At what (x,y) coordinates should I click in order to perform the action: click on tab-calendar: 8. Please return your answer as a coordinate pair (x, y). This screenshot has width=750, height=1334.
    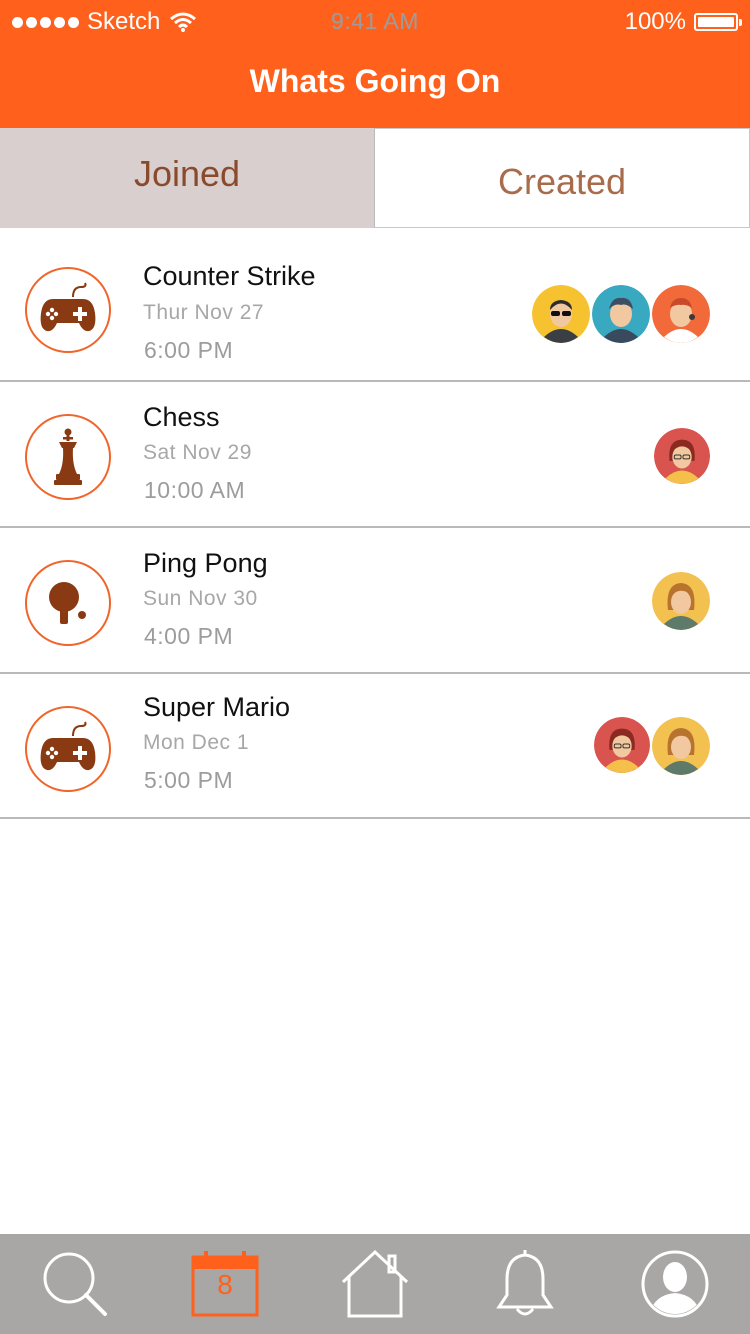
    Looking at the image, I should click on (225, 1284).